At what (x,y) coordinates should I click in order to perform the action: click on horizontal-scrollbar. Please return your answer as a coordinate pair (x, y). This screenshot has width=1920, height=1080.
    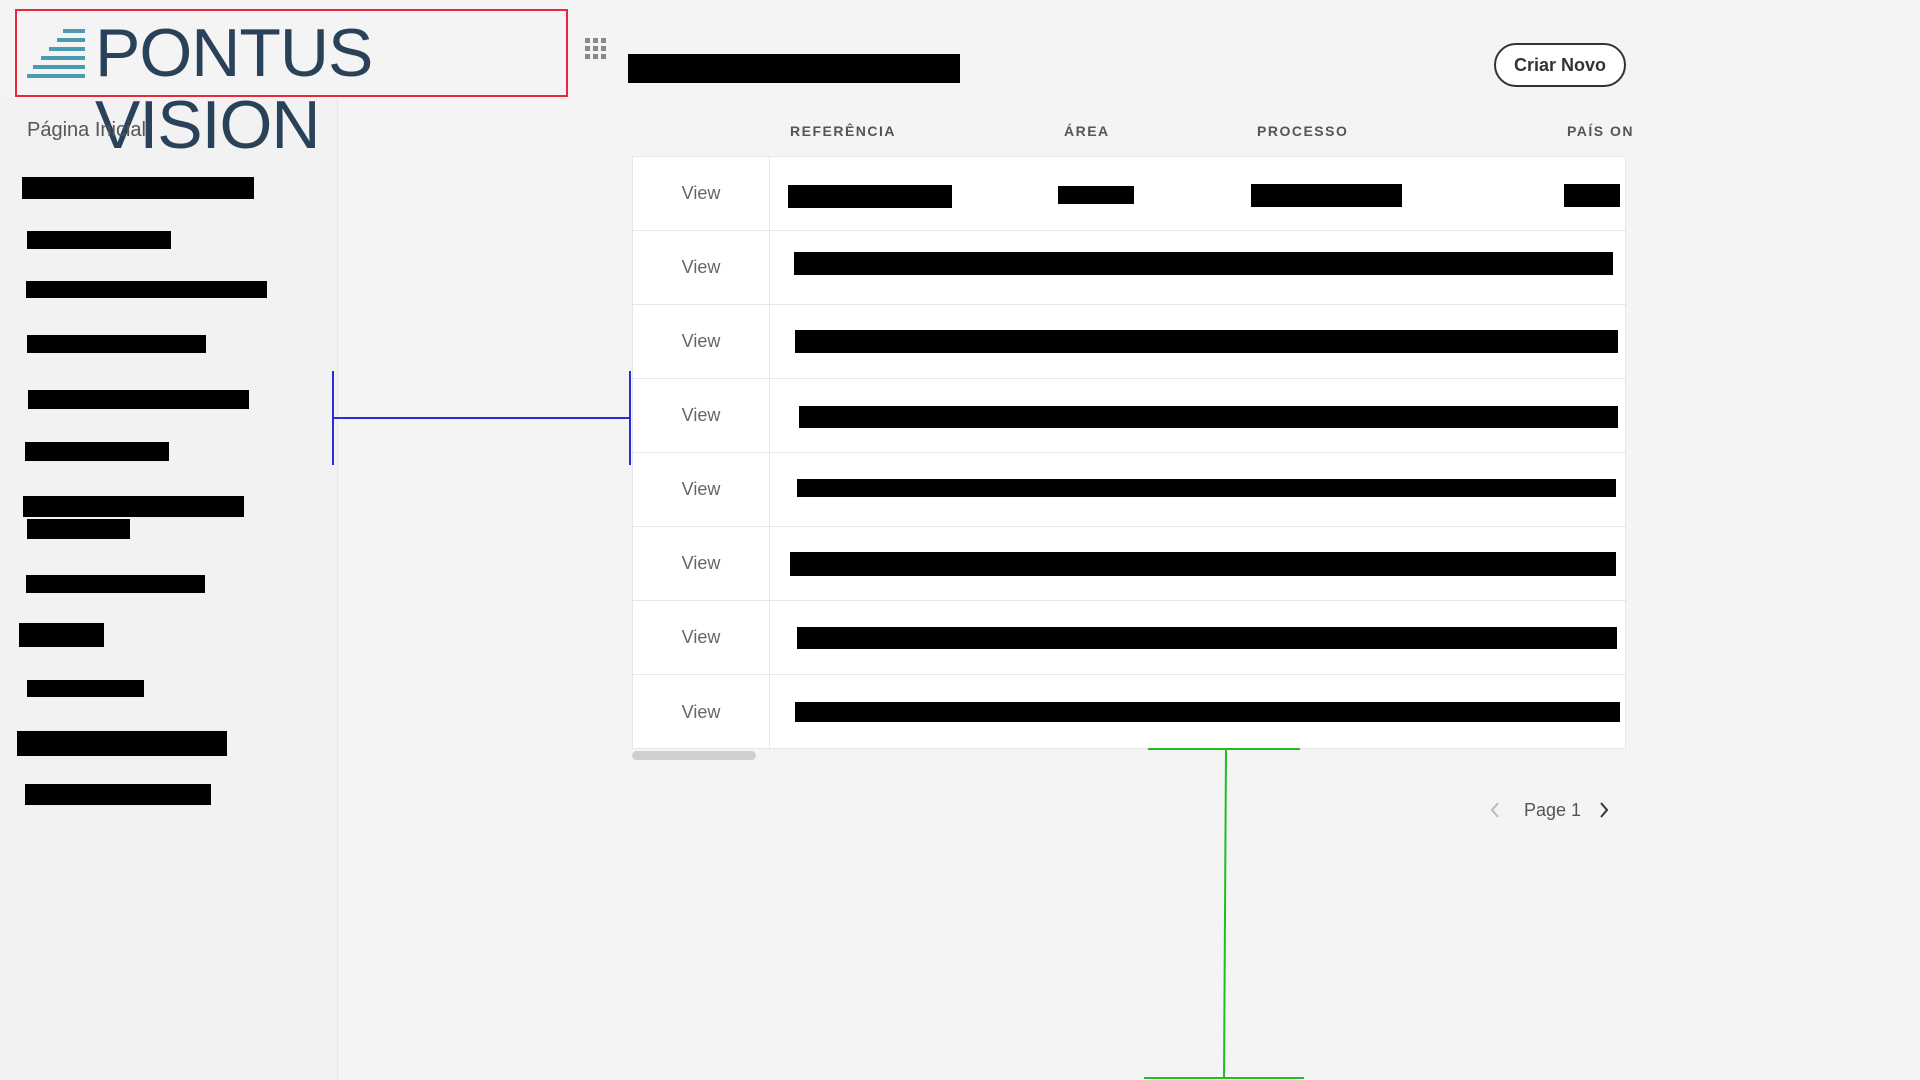
    Looking at the image, I should click on (694, 755).